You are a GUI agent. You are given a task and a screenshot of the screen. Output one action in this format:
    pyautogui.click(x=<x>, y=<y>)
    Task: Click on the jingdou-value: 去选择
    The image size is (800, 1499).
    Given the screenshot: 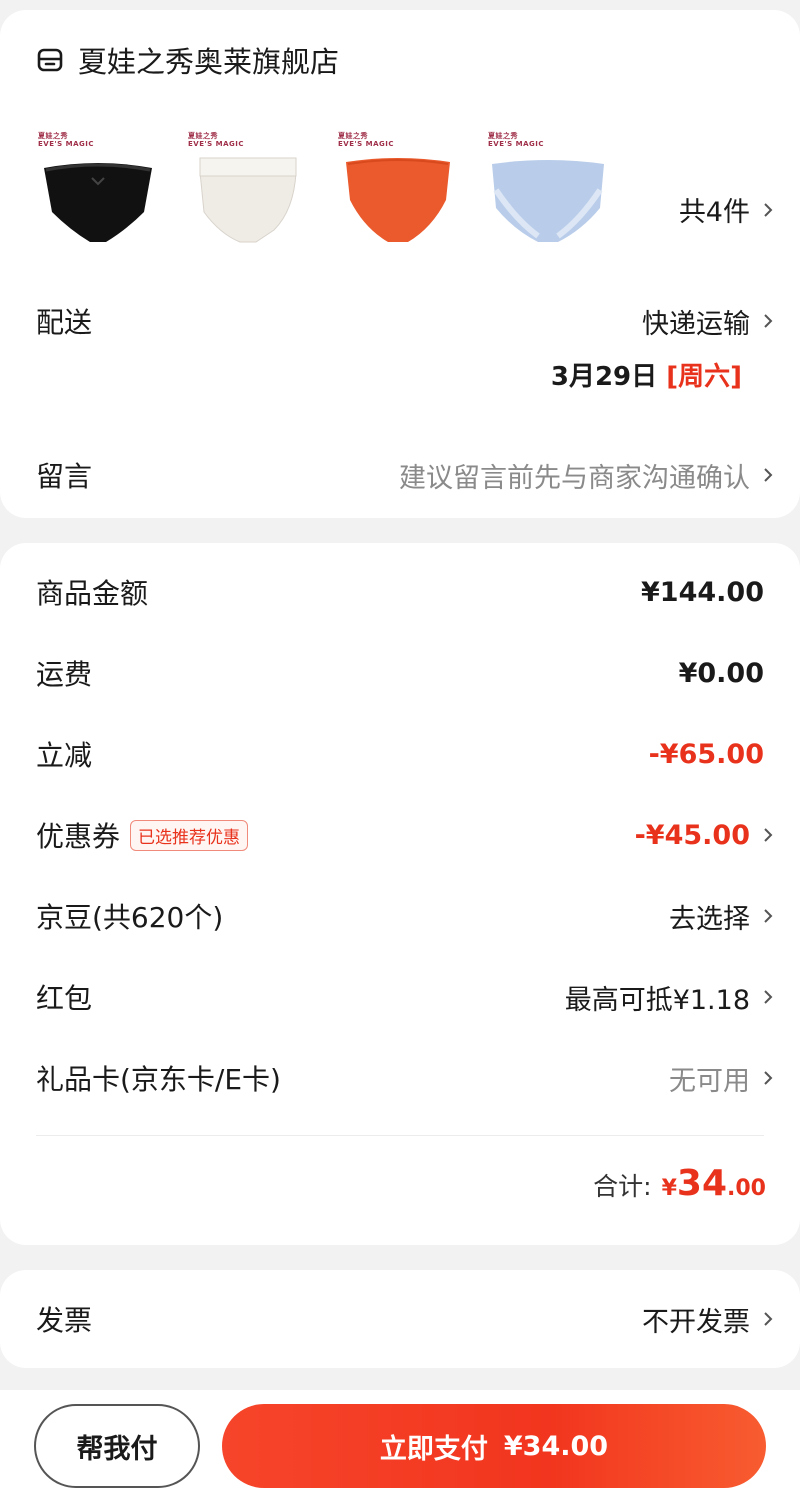 What is the action you would take?
    pyautogui.click(x=709, y=919)
    